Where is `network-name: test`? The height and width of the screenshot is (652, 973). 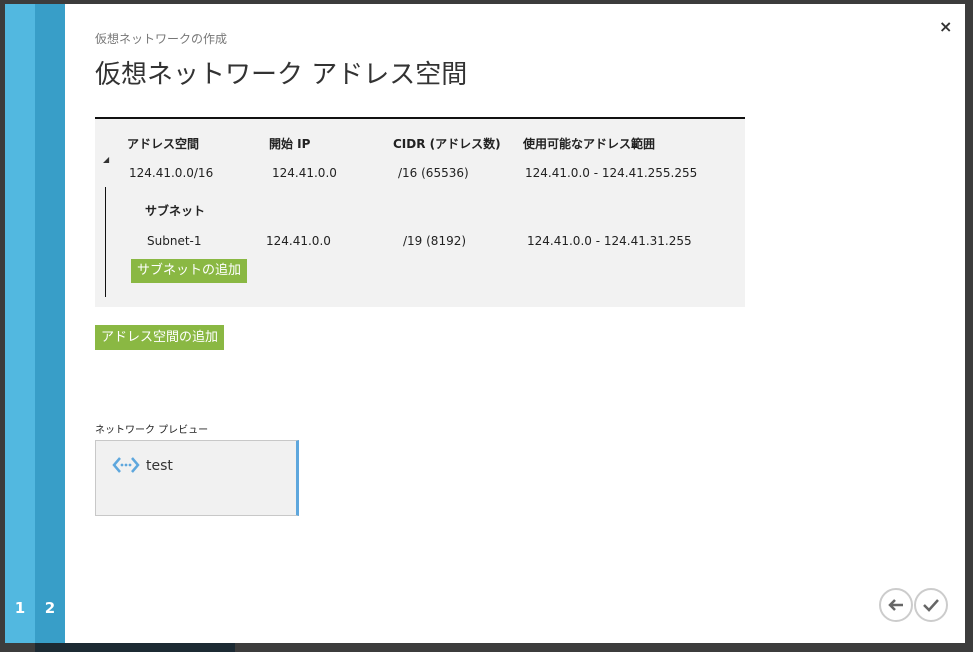
network-name: test is located at coordinates (159, 466).